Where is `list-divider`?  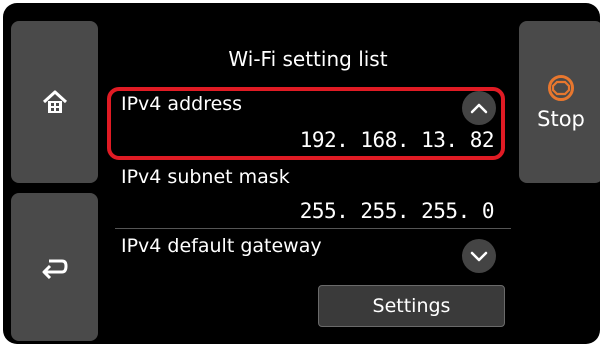
list-divider is located at coordinates (313, 228).